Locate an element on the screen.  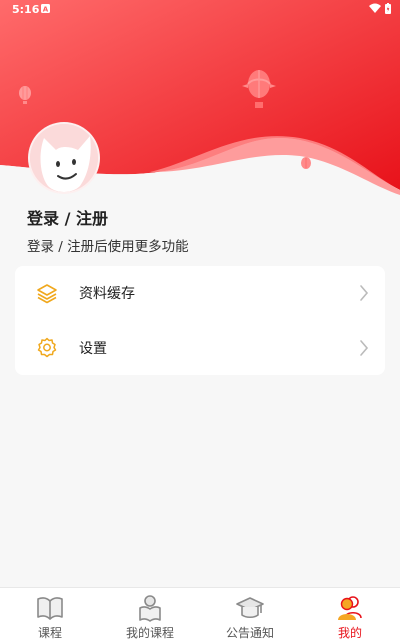
menu-item-settings: 设置 is located at coordinates (200, 348).